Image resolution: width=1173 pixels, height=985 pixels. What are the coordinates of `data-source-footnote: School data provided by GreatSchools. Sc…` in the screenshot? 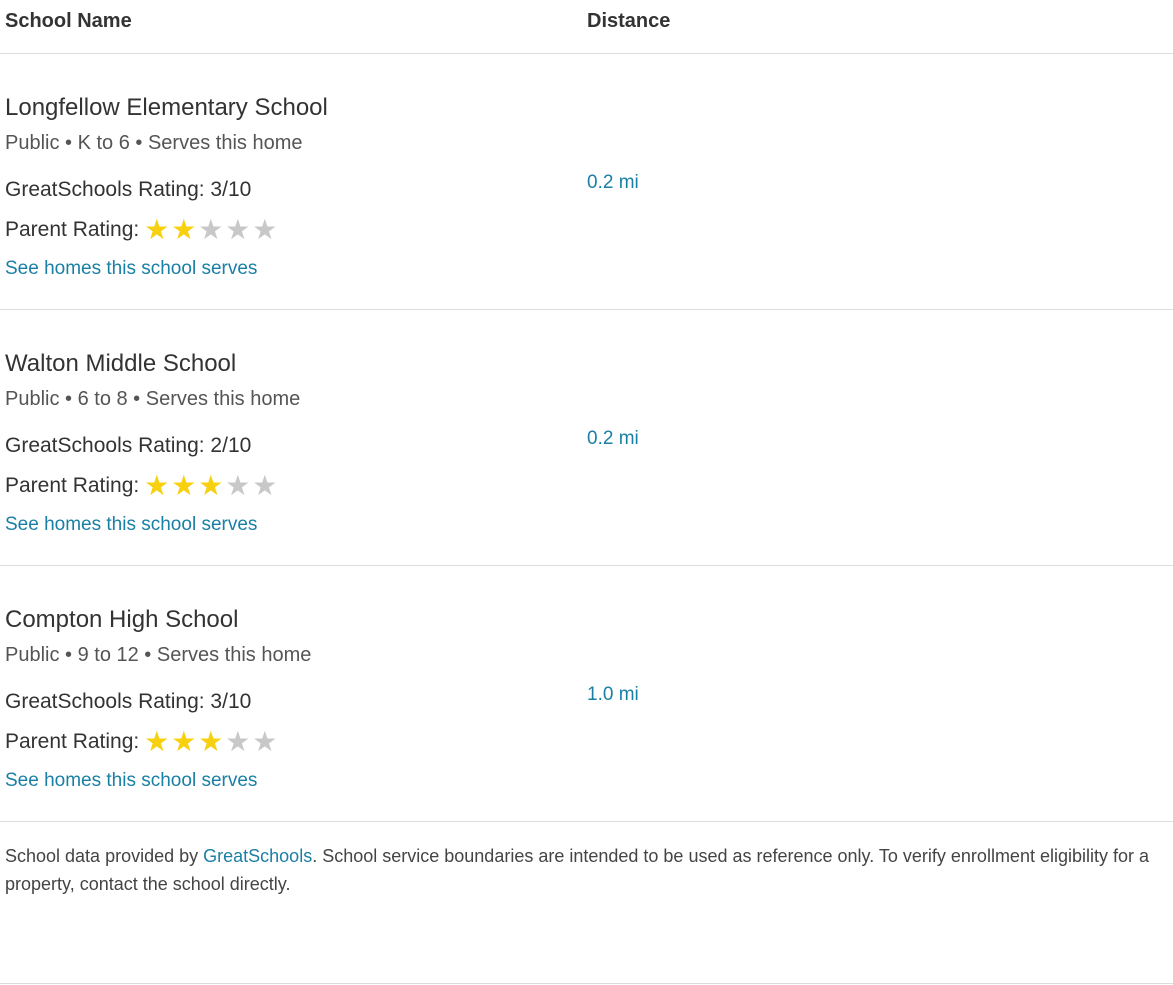 It's located at (585, 870).